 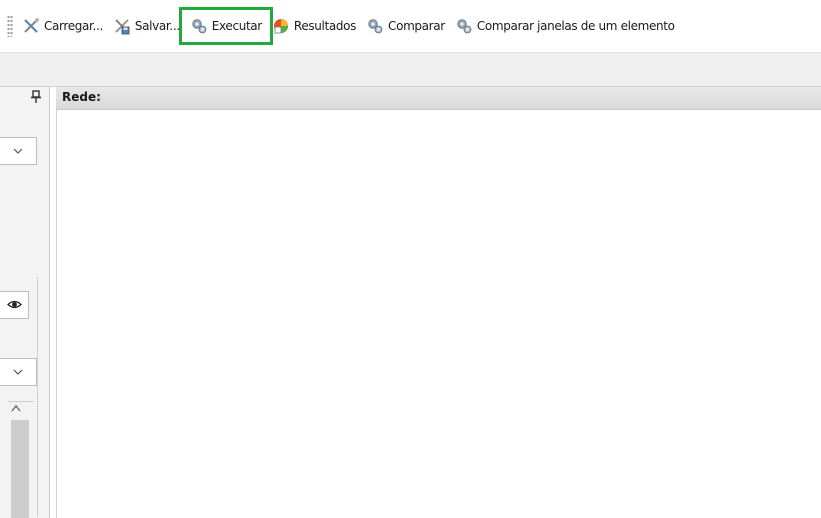 I want to click on left-panel-divider, so click(x=21, y=401).